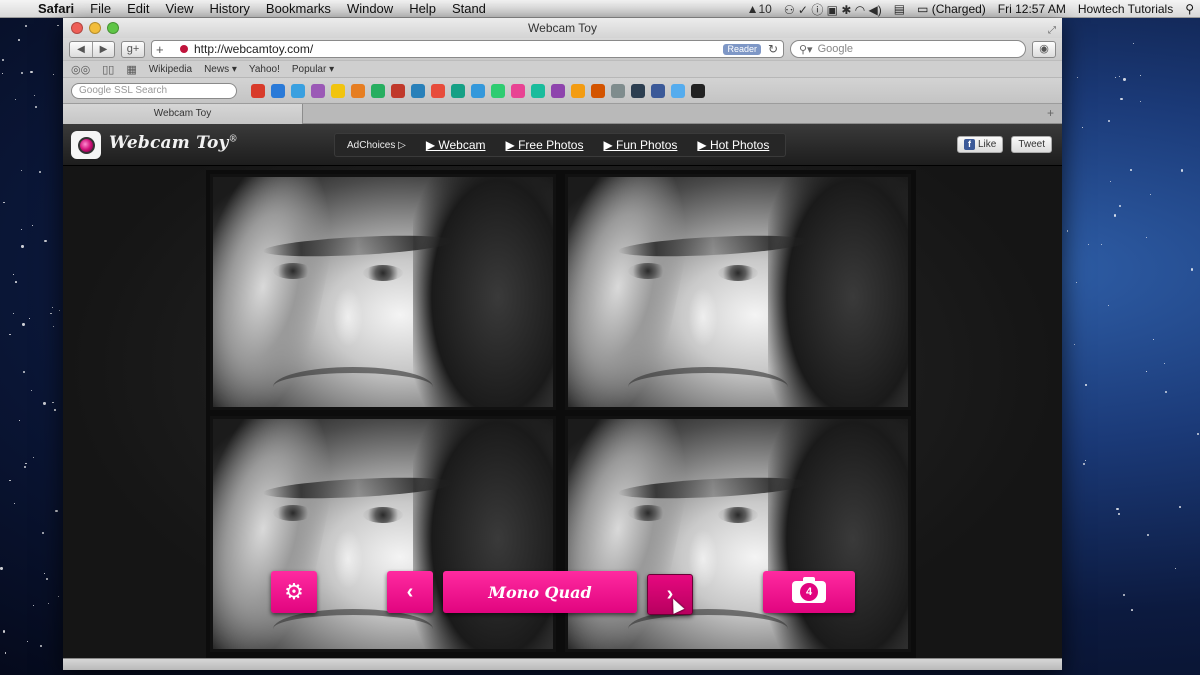 This screenshot has height=675, width=1200. What do you see at coordinates (1125, 9) in the screenshot?
I see `user-name: Howtech Tutorials` at bounding box center [1125, 9].